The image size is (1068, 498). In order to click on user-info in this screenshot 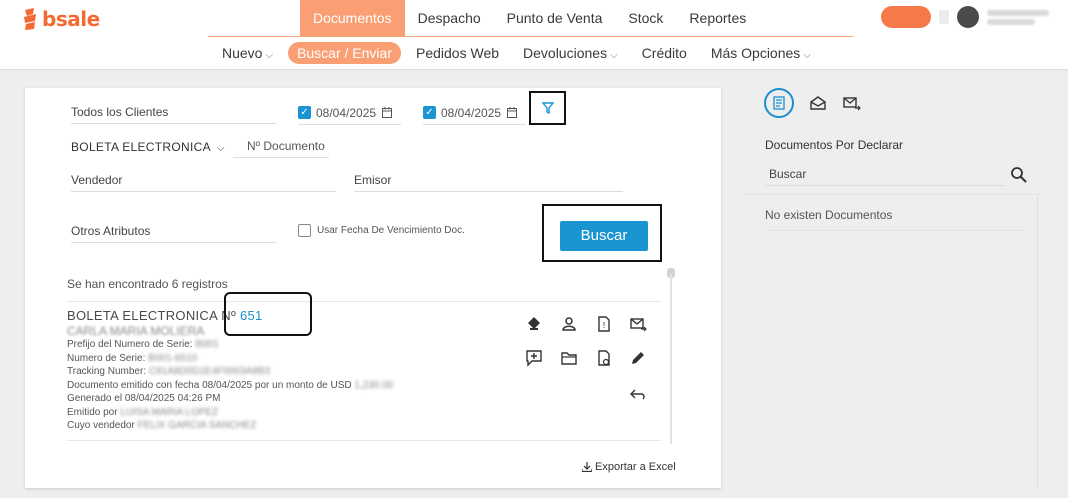, I will do `click(1018, 17)`.